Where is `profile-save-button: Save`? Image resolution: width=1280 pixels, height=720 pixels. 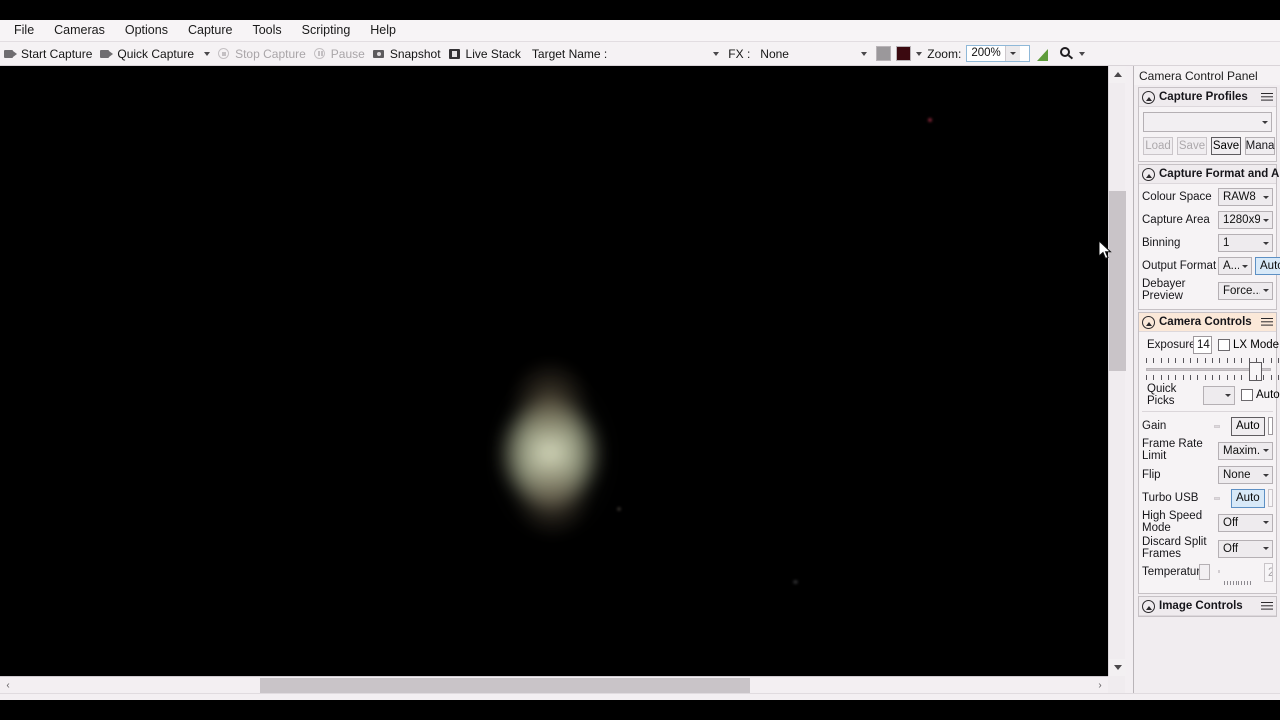 profile-save-button: Save is located at coordinates (1226, 146).